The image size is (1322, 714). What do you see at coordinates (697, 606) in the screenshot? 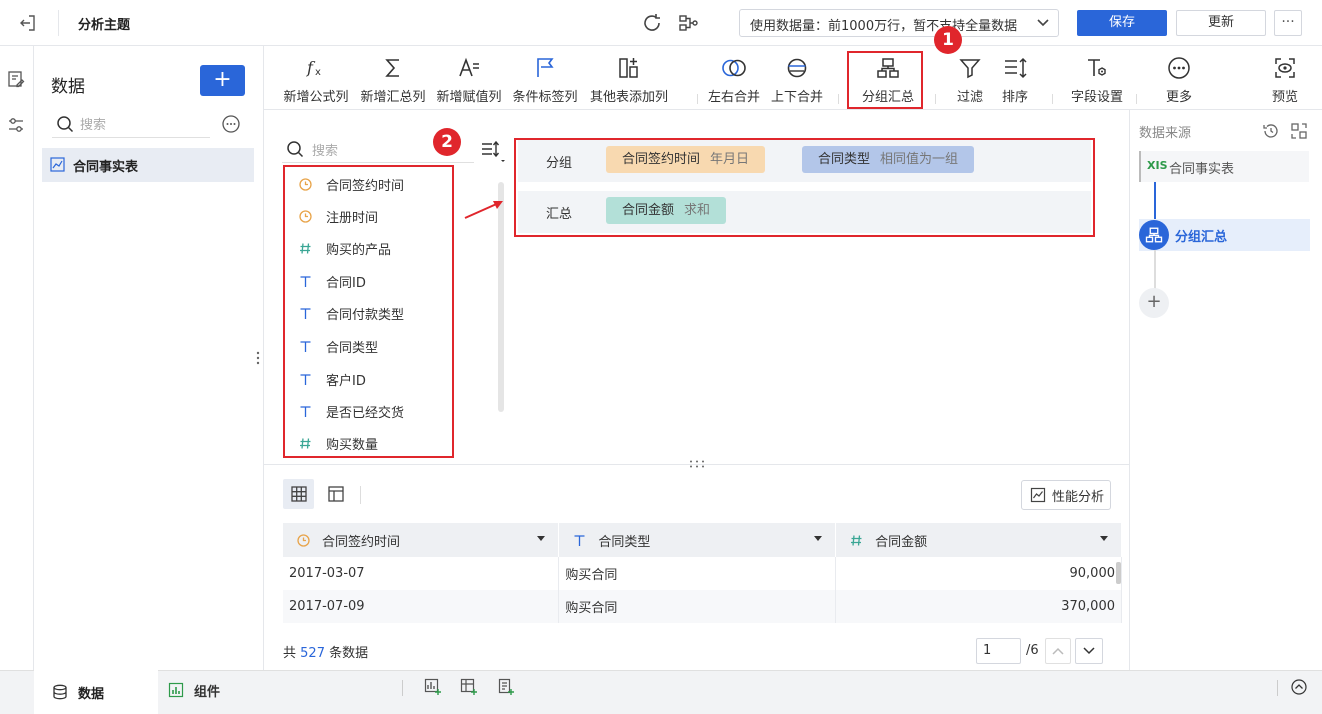
I see `table-cell: 购买合同` at bounding box center [697, 606].